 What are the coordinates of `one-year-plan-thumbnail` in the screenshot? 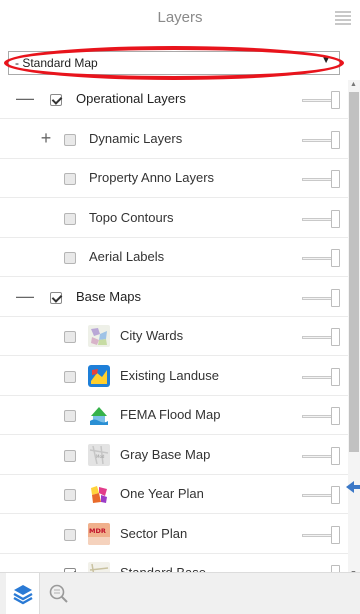 It's located at (99, 494).